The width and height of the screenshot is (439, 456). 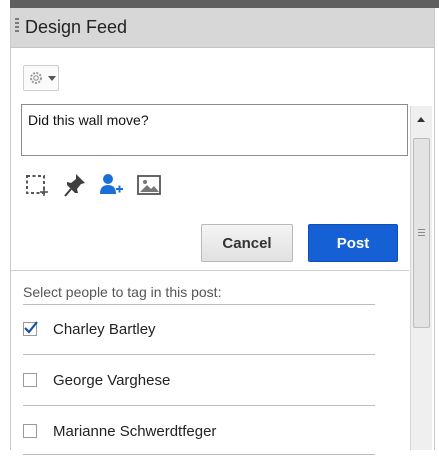 What do you see at coordinates (199, 454) in the screenshot?
I see `list-separator` at bounding box center [199, 454].